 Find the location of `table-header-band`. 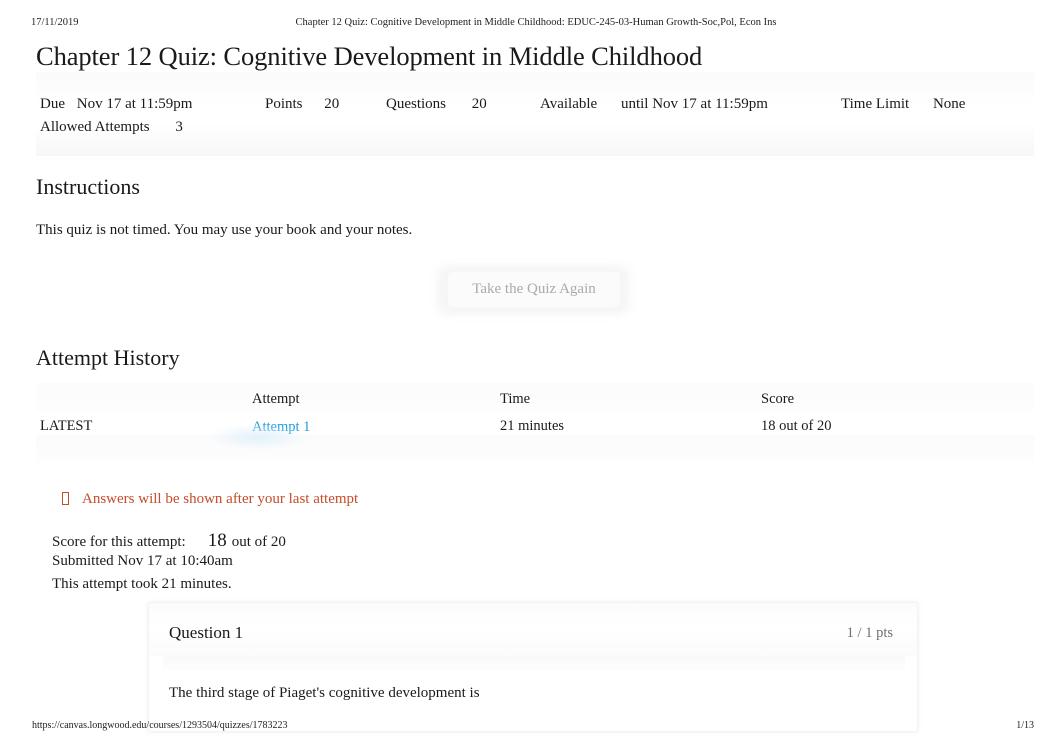

table-header-band is located at coordinates (535, 397).